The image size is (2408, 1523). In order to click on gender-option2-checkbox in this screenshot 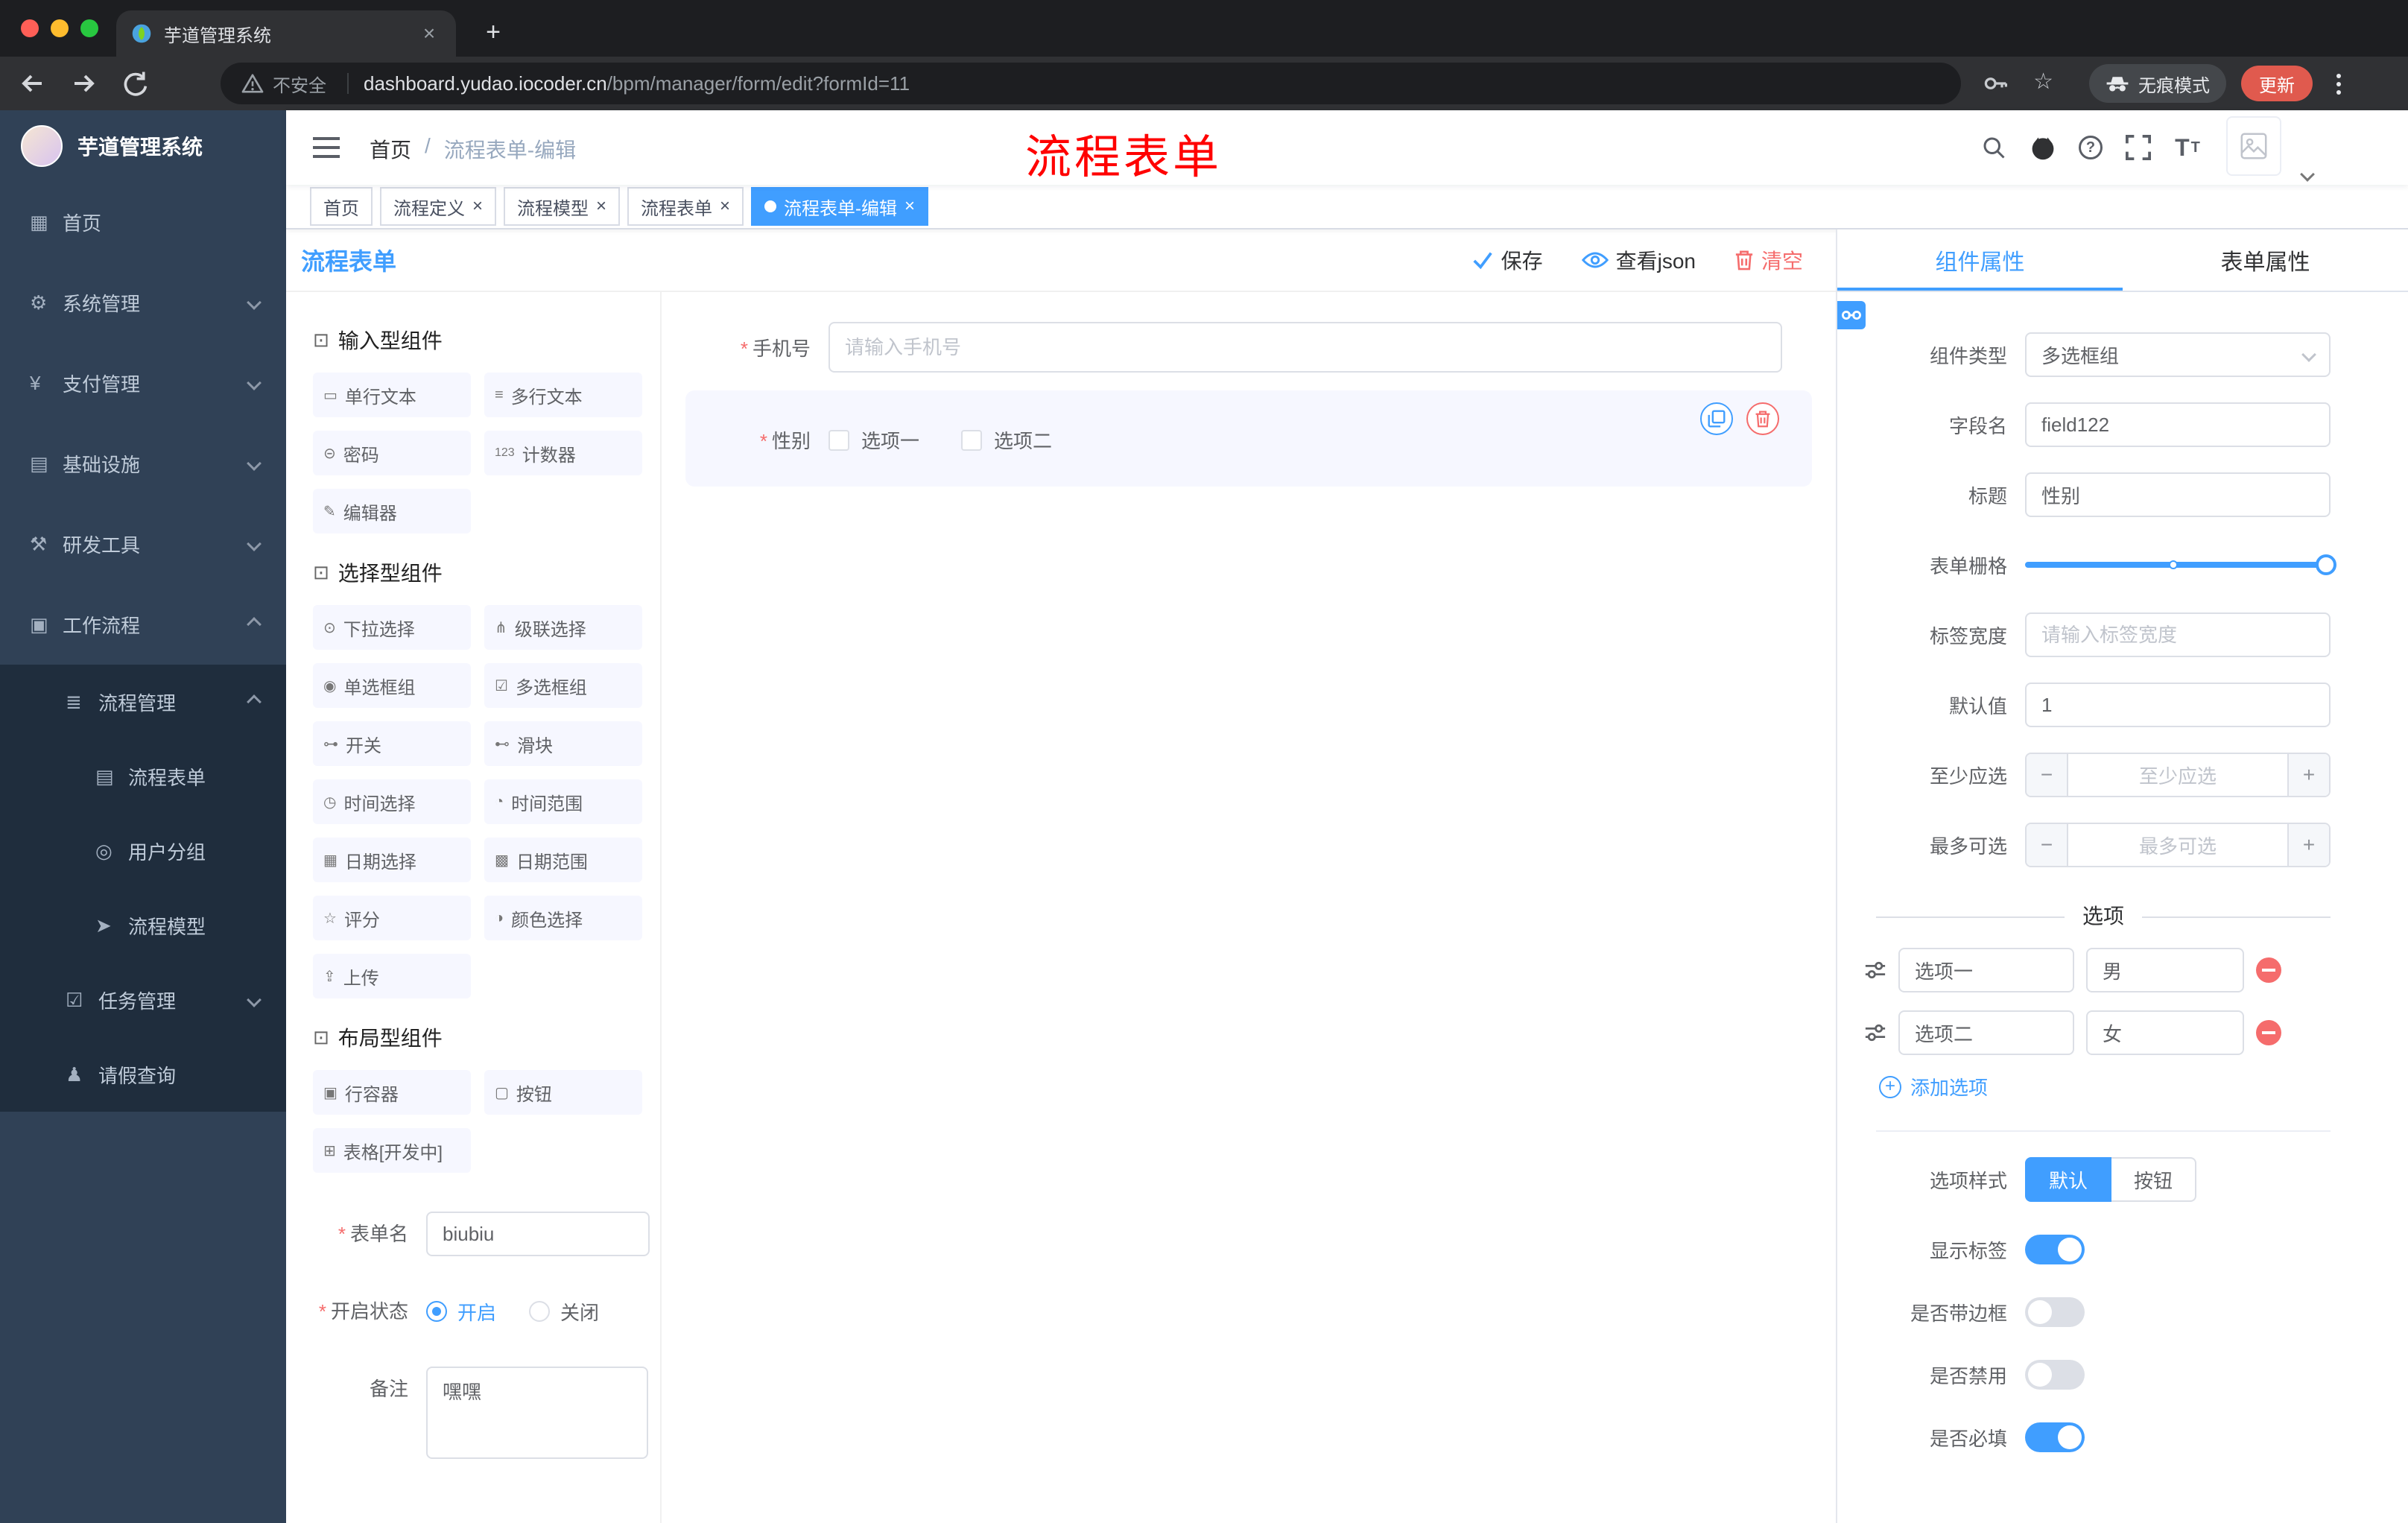, I will do `click(972, 440)`.